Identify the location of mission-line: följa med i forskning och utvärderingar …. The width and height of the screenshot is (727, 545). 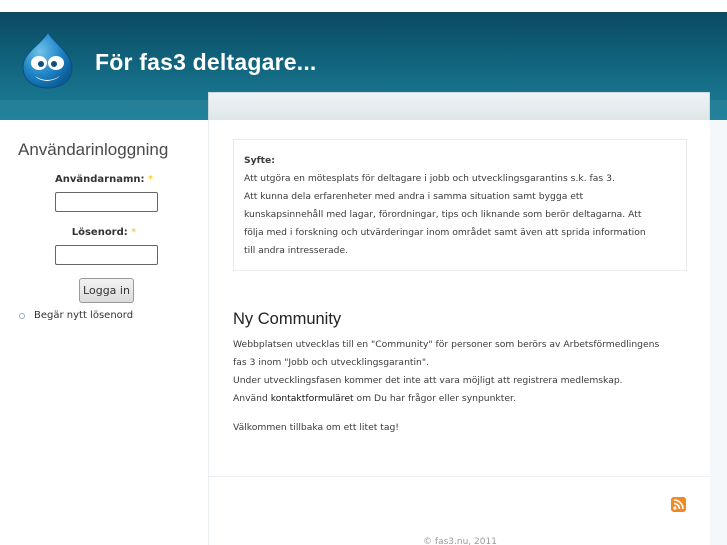
(445, 232).